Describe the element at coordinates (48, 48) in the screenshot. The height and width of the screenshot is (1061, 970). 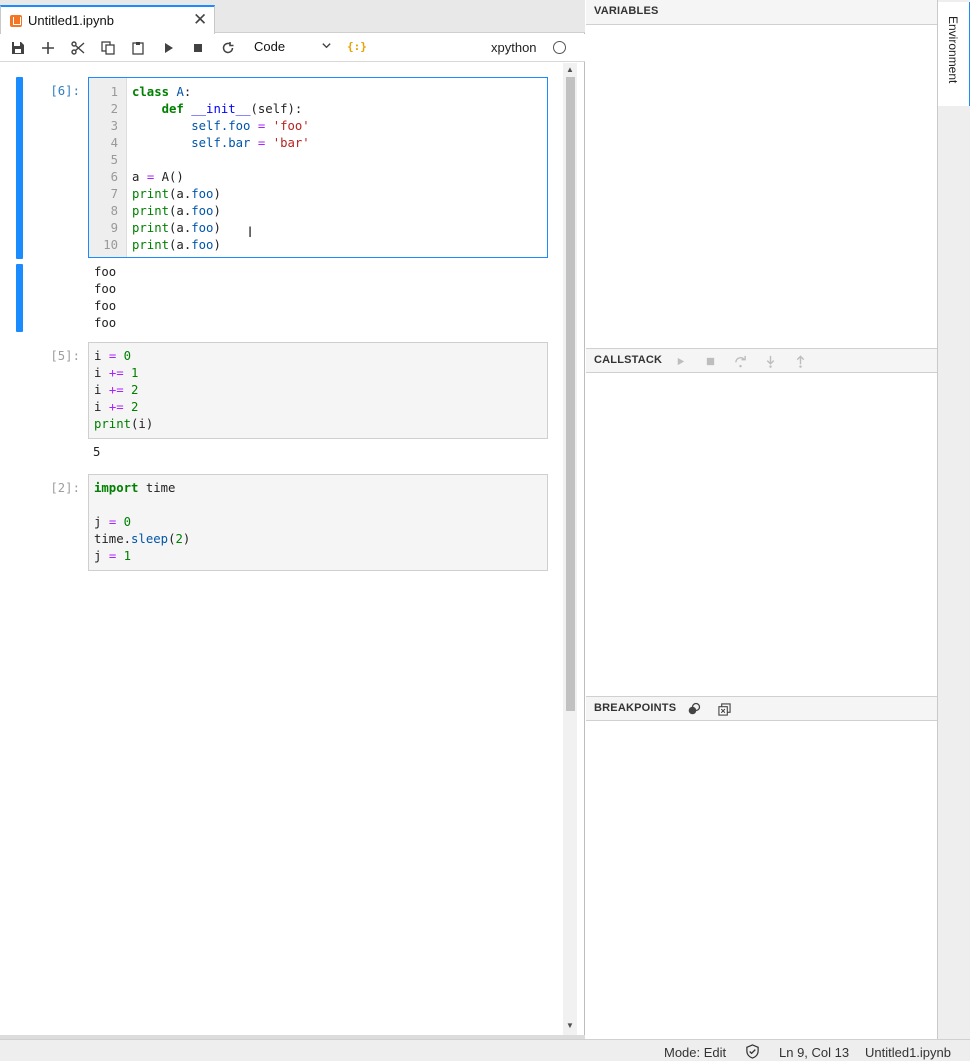
I see `add-icon` at that location.